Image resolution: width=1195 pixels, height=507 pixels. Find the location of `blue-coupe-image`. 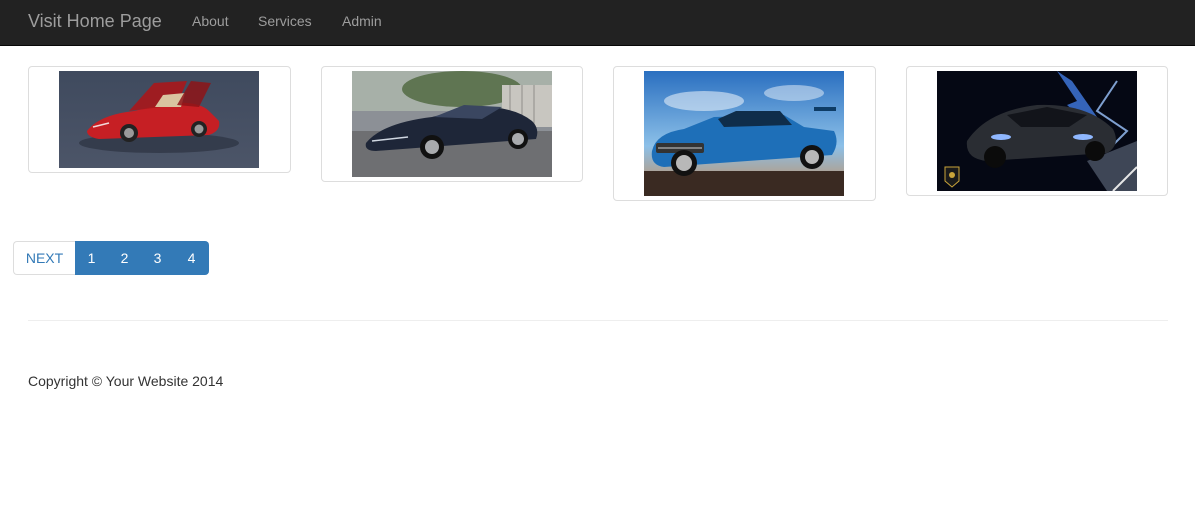

blue-coupe-image is located at coordinates (452, 124).